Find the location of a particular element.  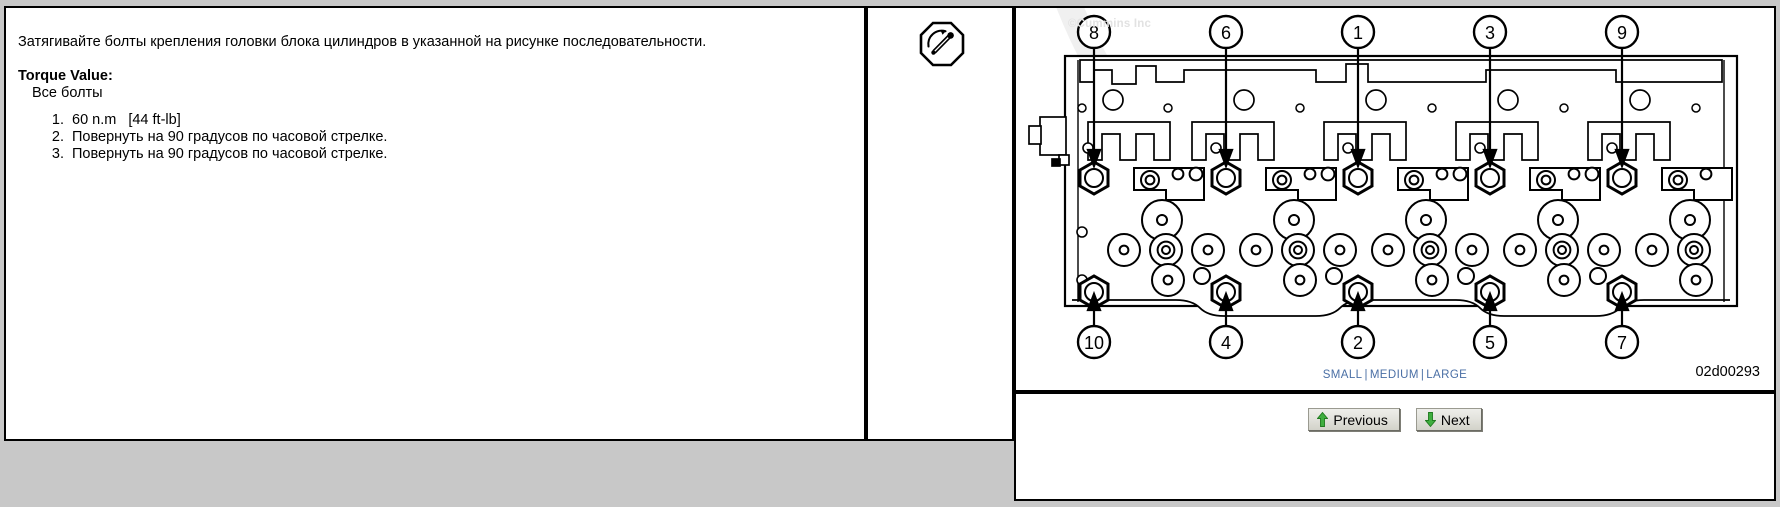

bolt-number: 4 is located at coordinates (1226, 343).